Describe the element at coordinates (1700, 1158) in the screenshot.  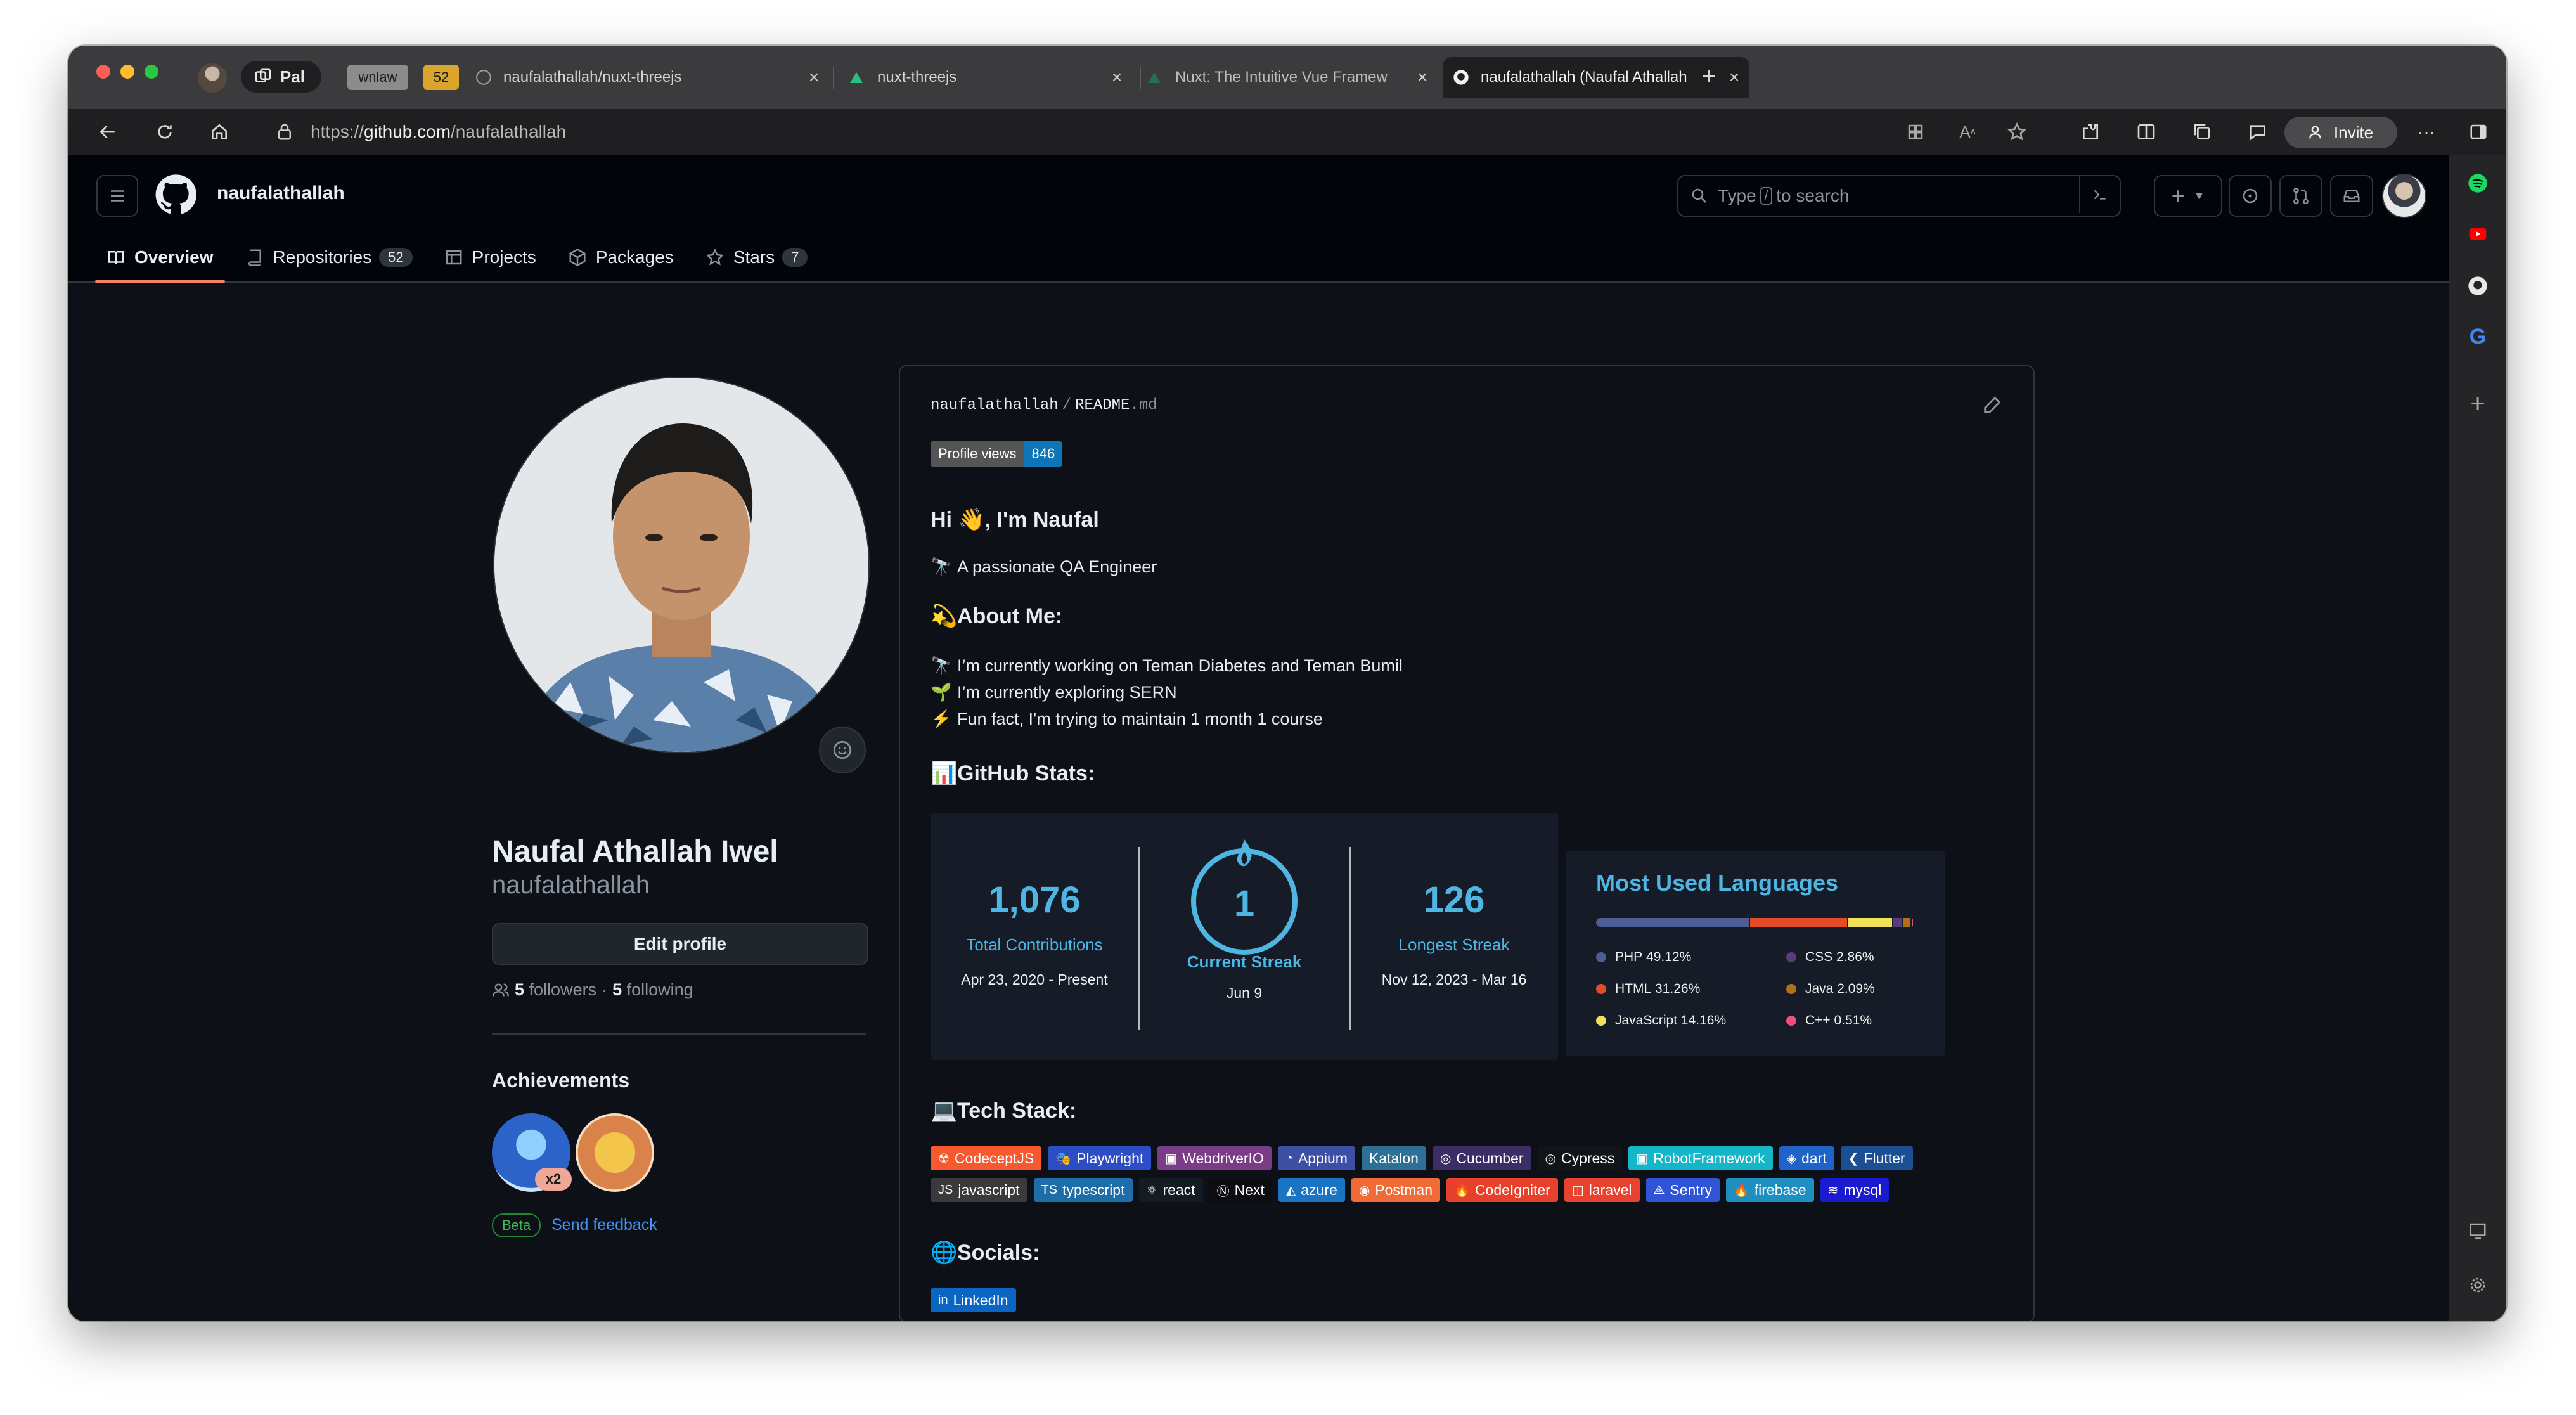
I see `tech-badge-robotframework: ▣ RobotFramework` at that location.